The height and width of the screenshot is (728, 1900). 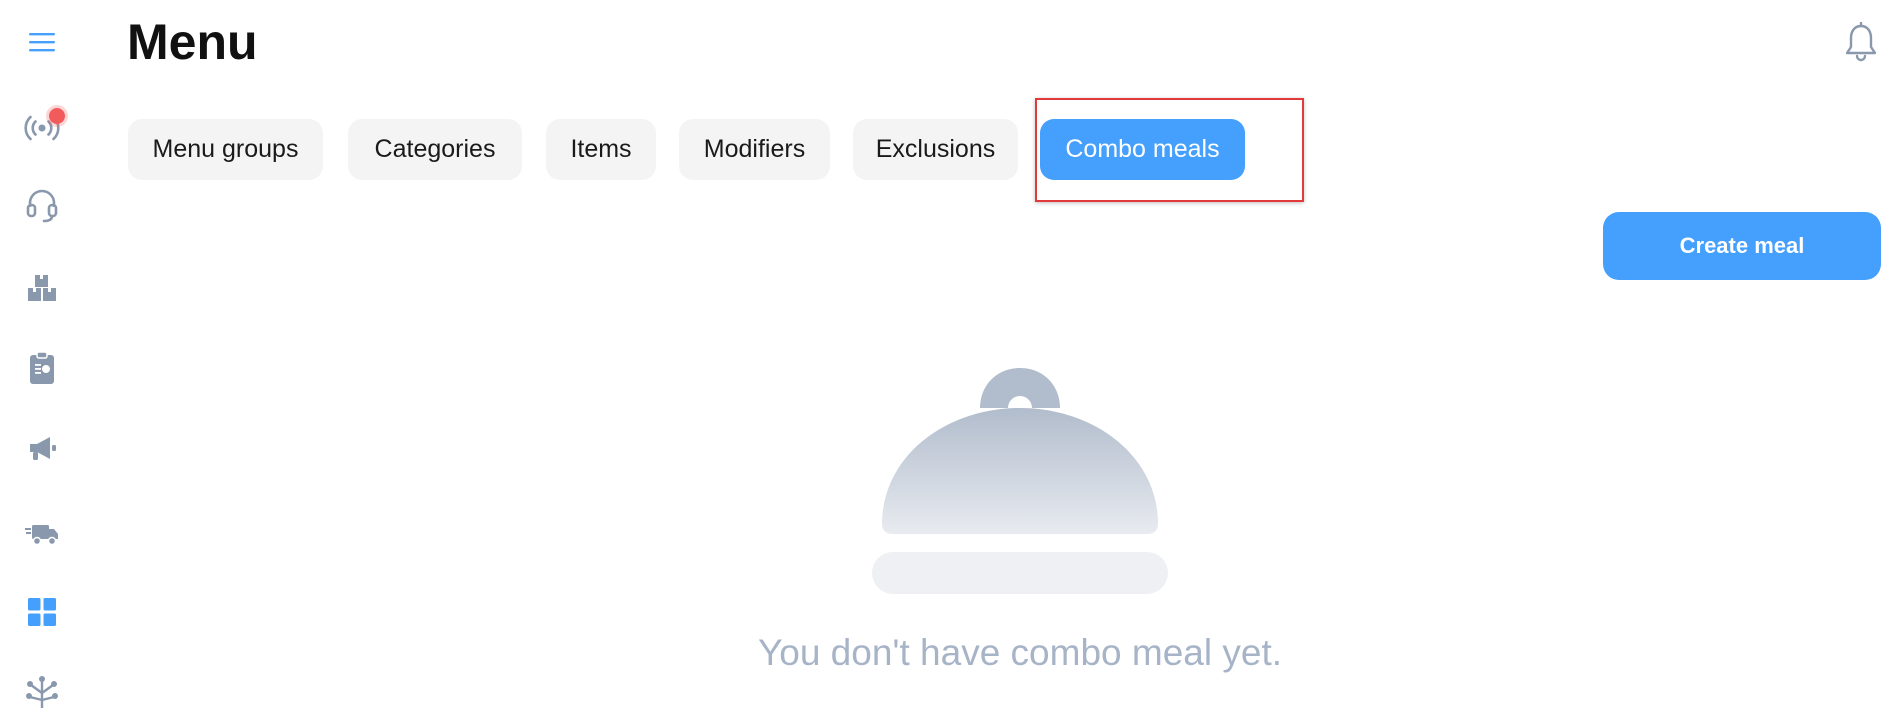 I want to click on tab-modifiers: Modifiers, so click(x=754, y=149).